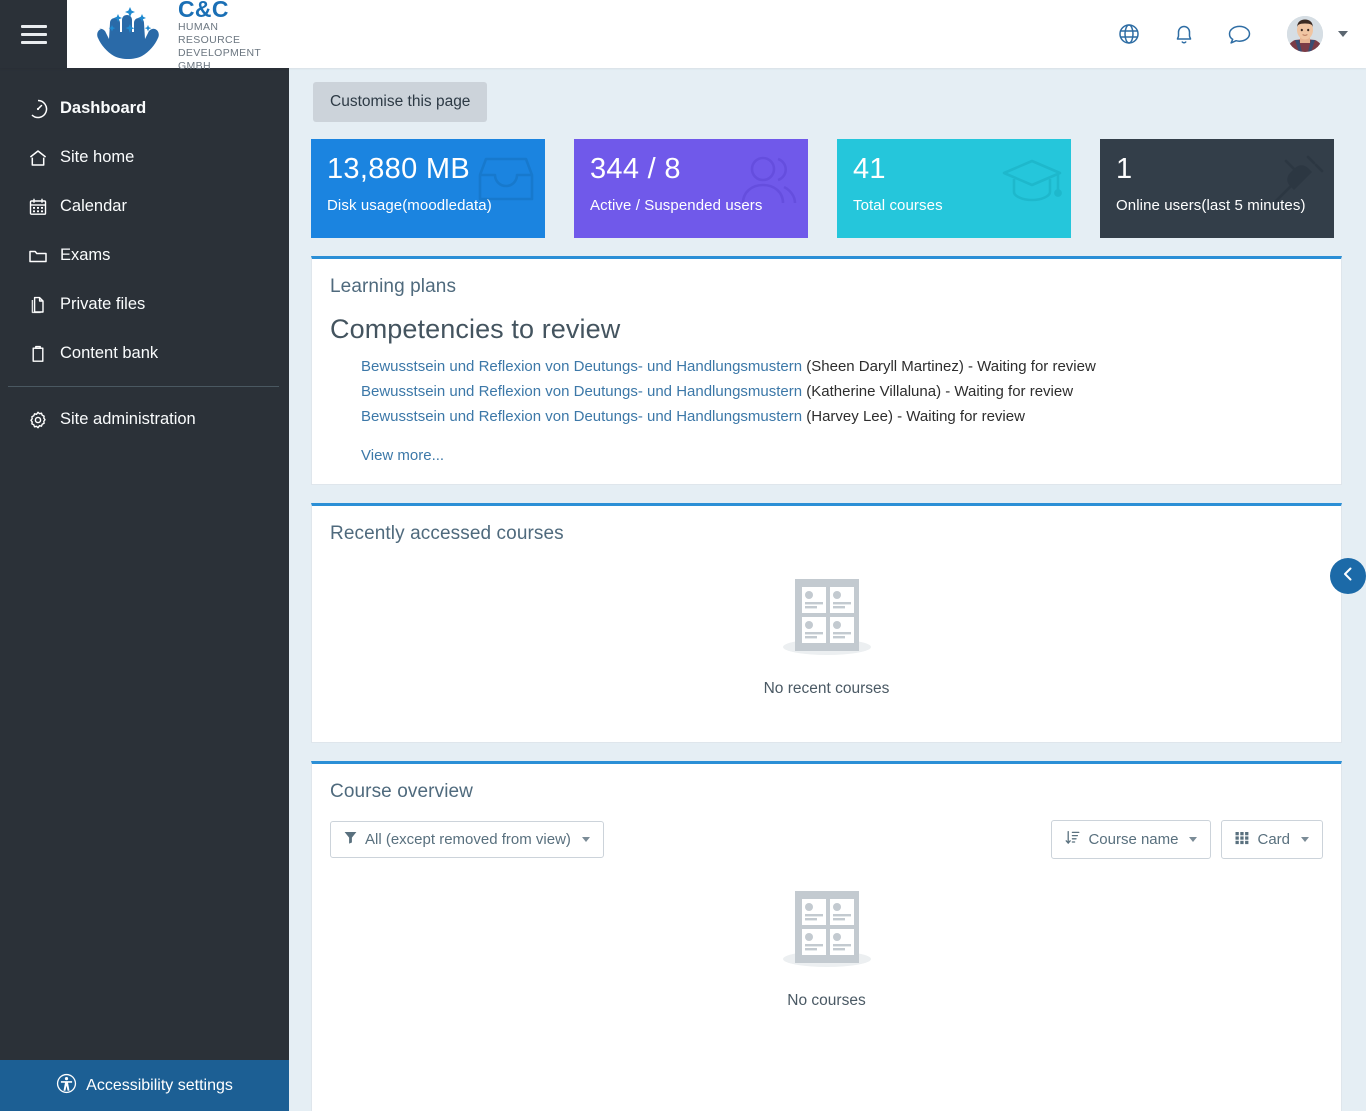 The width and height of the screenshot is (1366, 1111). I want to click on stat-label: Online users(last 5 minutes), so click(1211, 206).